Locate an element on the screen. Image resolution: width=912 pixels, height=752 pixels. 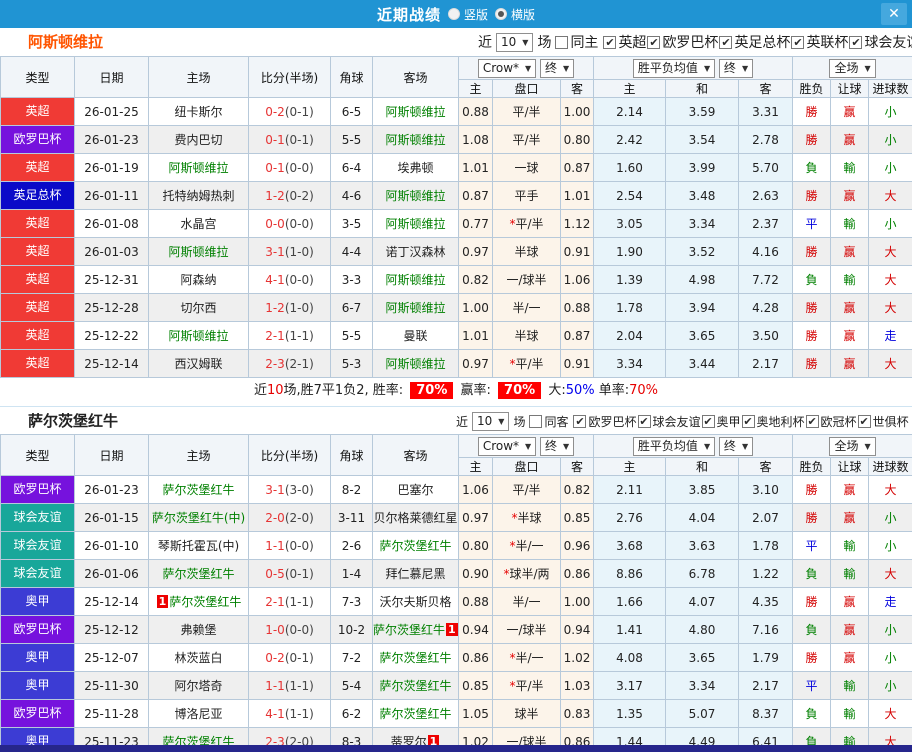
match-date: 26-01-06 is located at coordinates (111, 573).